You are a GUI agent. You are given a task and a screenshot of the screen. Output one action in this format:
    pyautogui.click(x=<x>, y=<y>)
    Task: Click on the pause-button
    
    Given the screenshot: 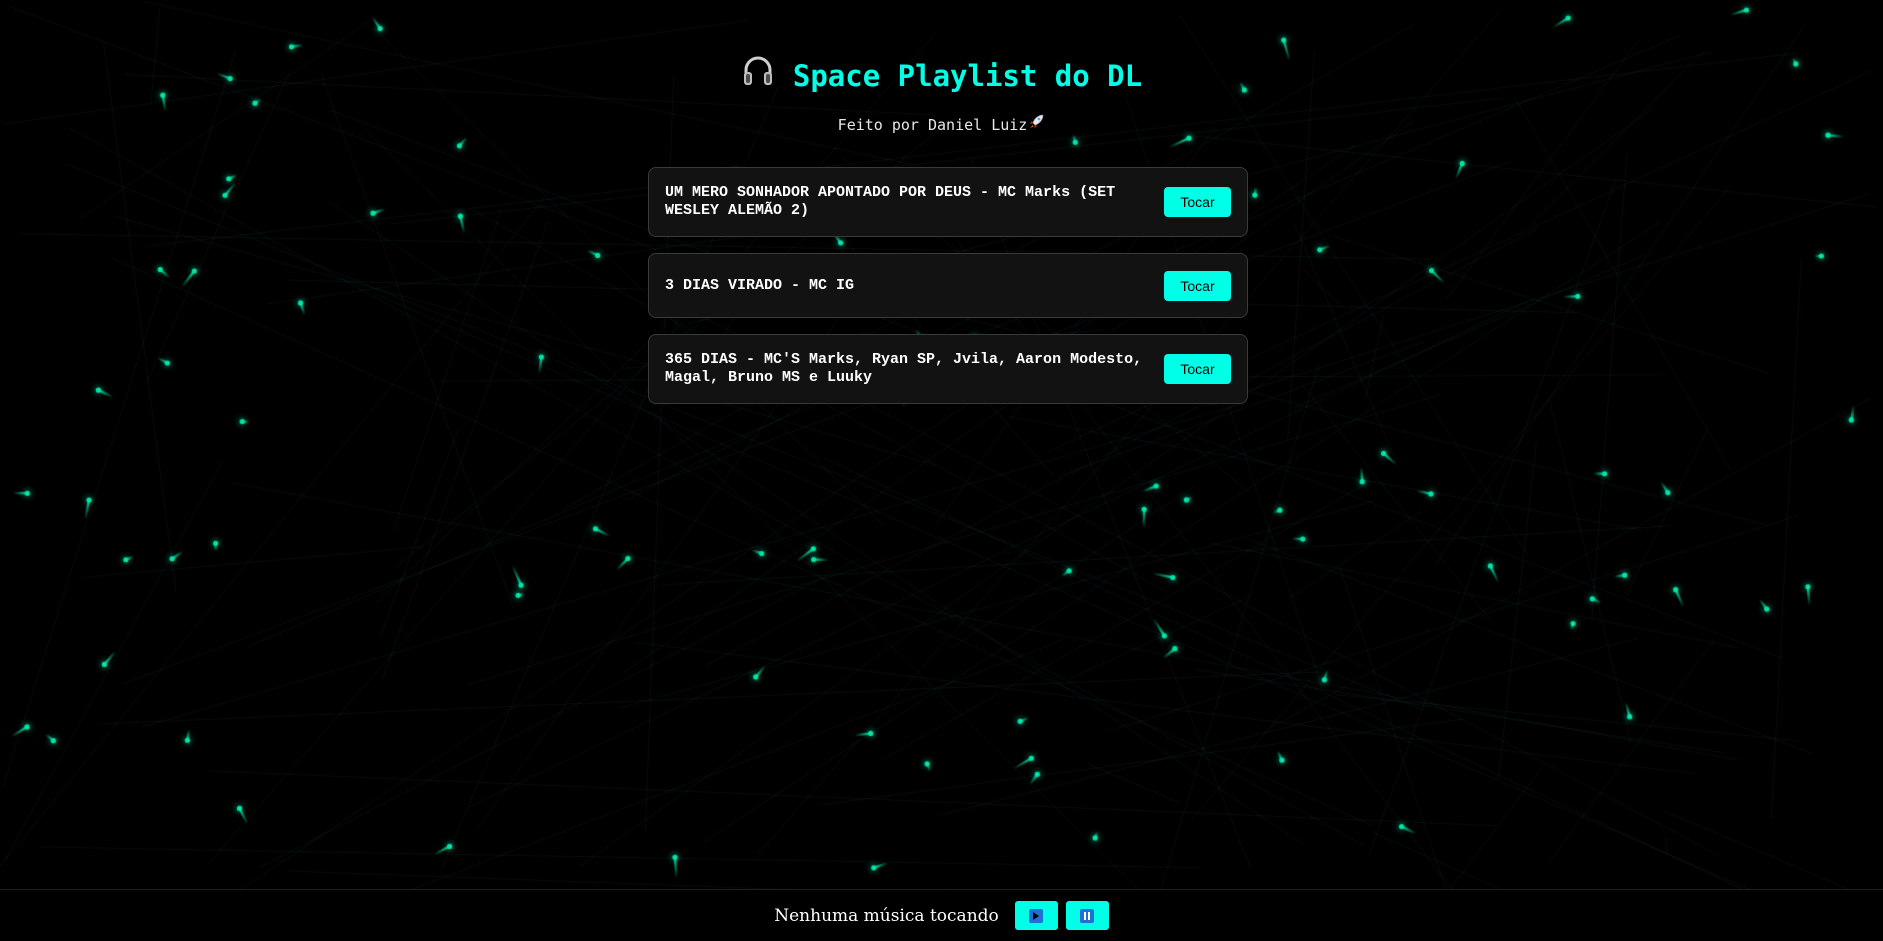 What is the action you would take?
    pyautogui.click(x=1087, y=915)
    